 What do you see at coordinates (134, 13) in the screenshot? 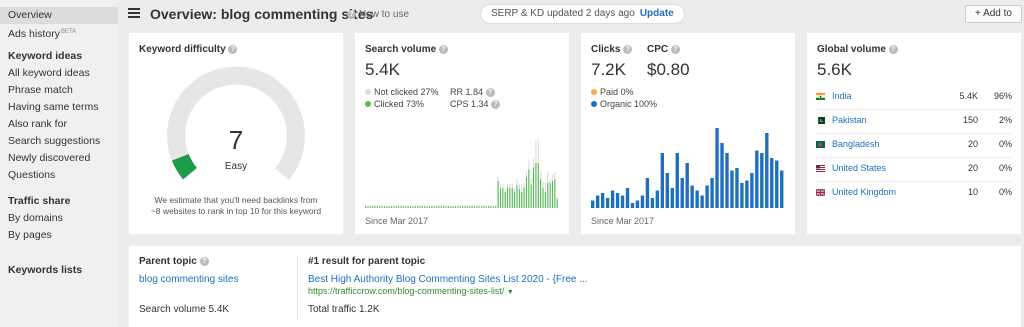
I see `menu-icon` at bounding box center [134, 13].